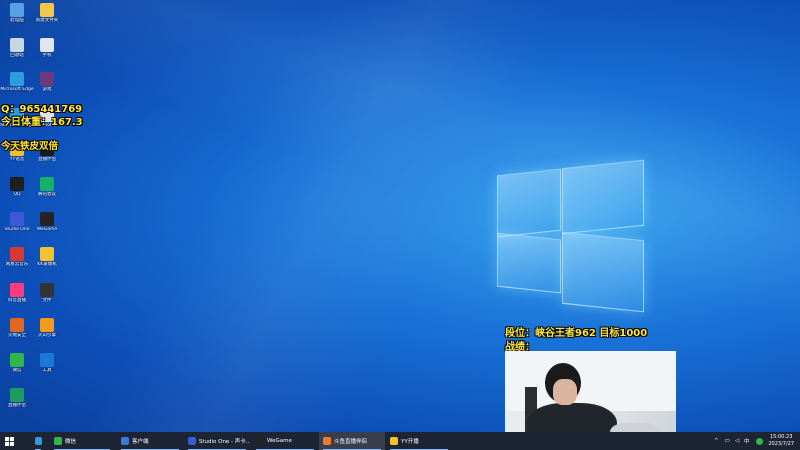 This screenshot has width=800, height=450. I want to click on douyin-icon, so click(17, 290).